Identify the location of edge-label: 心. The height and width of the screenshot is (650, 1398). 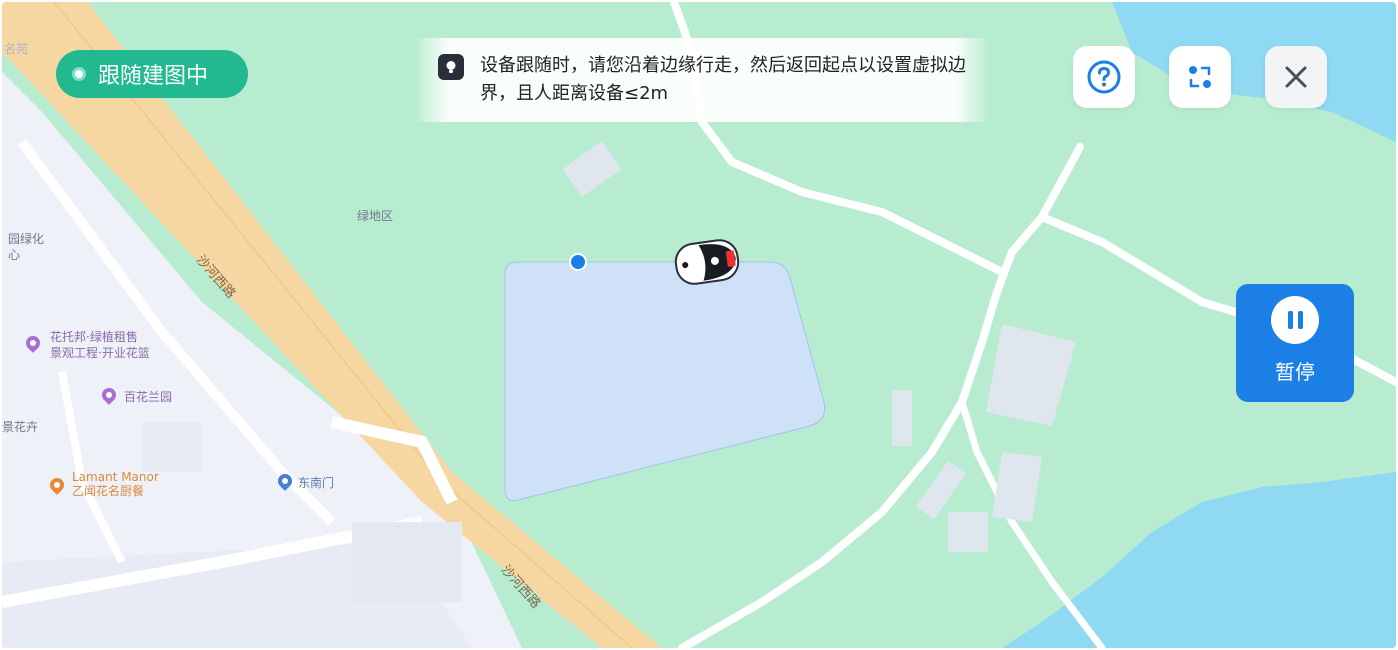
(14, 255).